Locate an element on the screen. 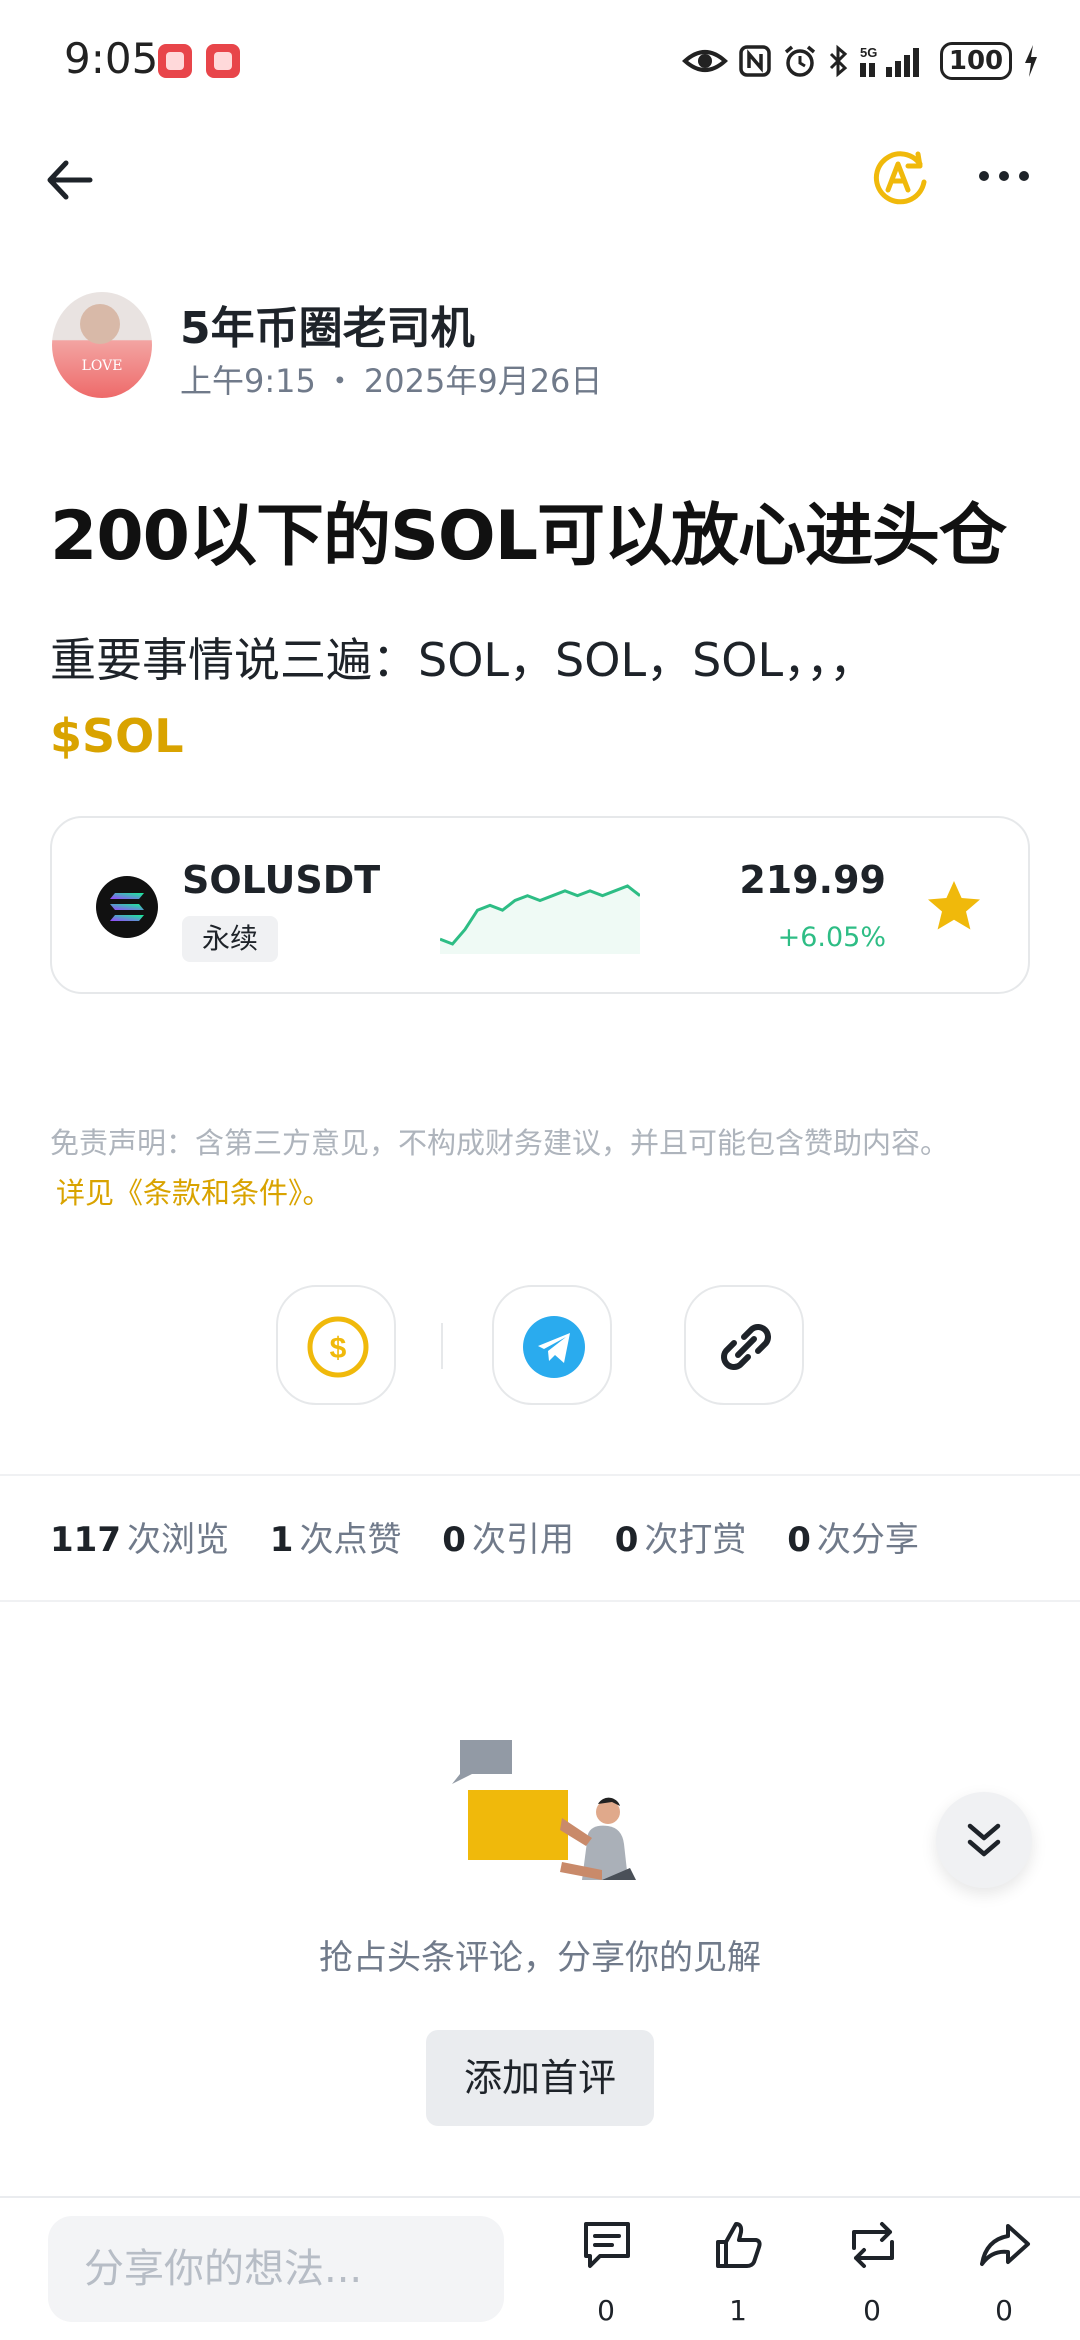 The image size is (1080, 2340). solana-icon is located at coordinates (127, 907).